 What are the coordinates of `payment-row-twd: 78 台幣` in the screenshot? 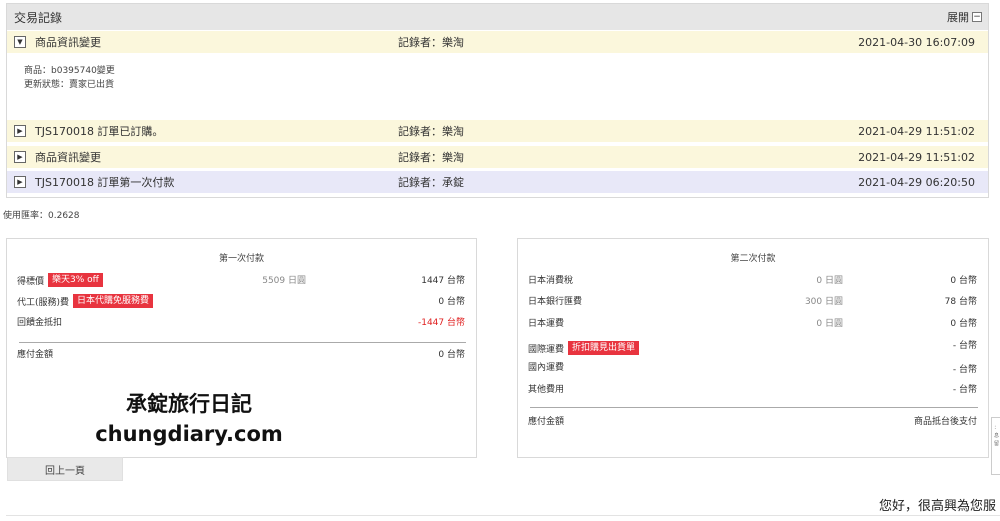 It's located at (960, 302).